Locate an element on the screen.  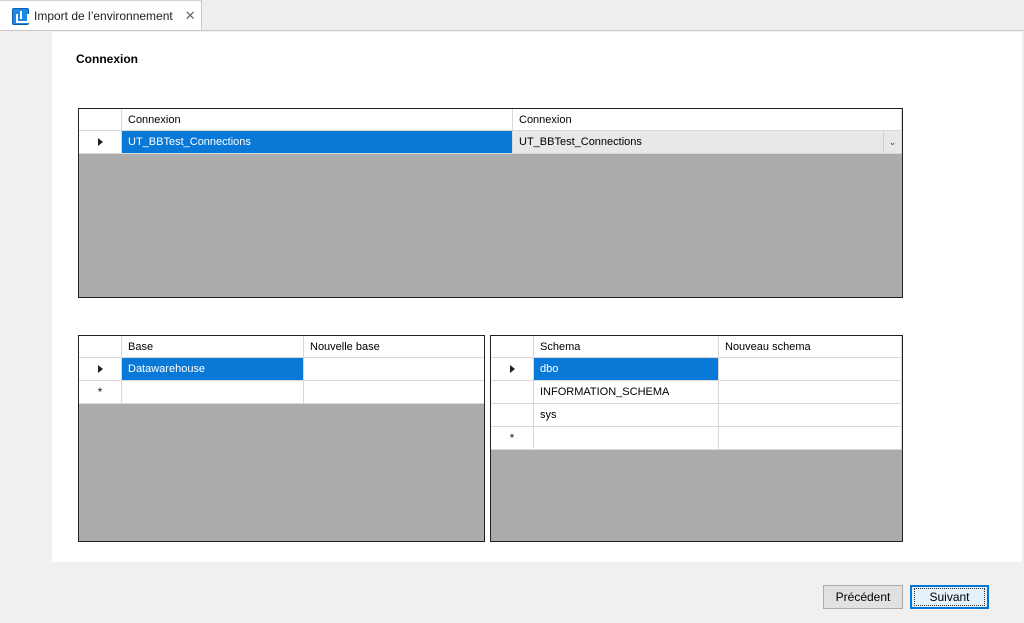
grid-header-row: Schema Nouveau schema is located at coordinates (696, 347).